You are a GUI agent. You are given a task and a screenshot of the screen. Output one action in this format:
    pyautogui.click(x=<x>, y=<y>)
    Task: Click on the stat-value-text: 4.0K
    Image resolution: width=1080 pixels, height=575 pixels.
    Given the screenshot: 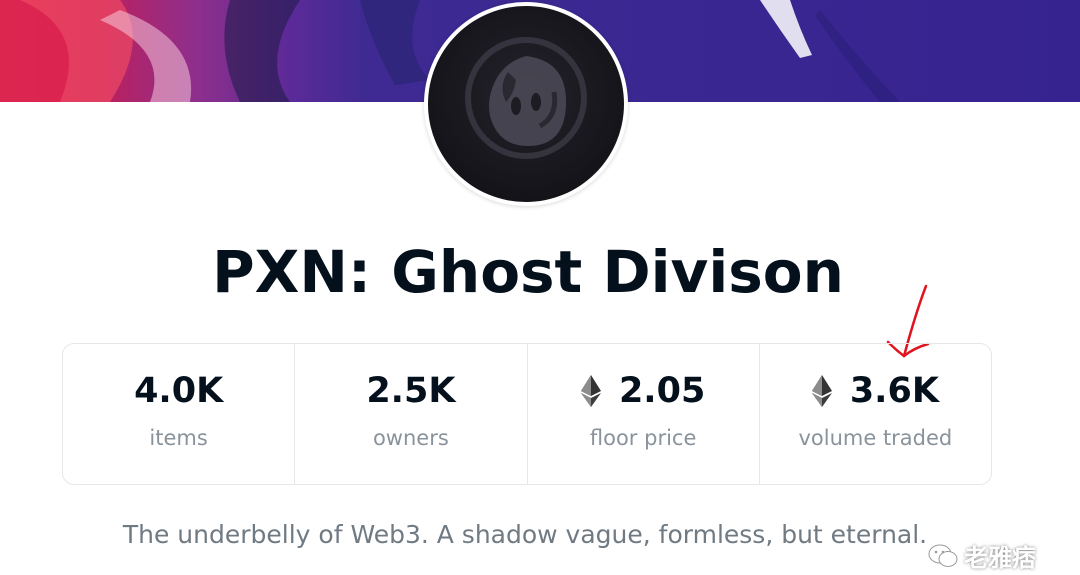 What is the action you would take?
    pyautogui.click(x=179, y=391)
    